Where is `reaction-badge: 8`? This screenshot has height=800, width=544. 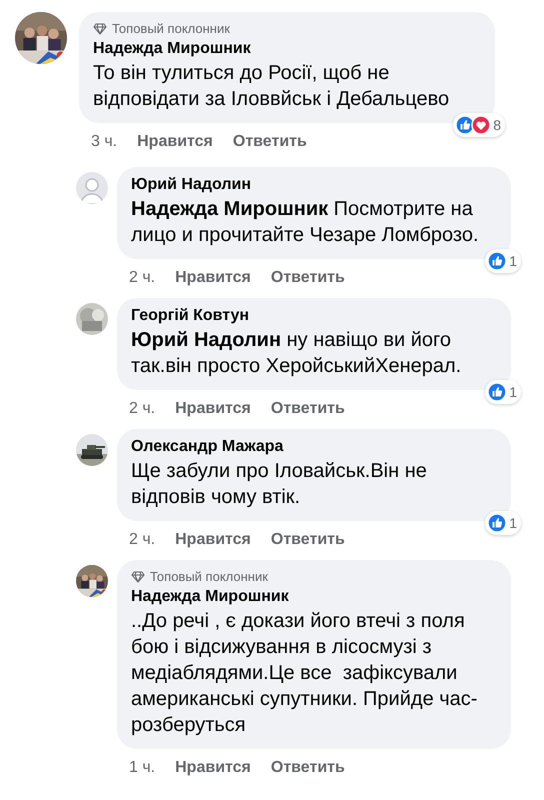
reaction-badge: 8 is located at coordinates (479, 125).